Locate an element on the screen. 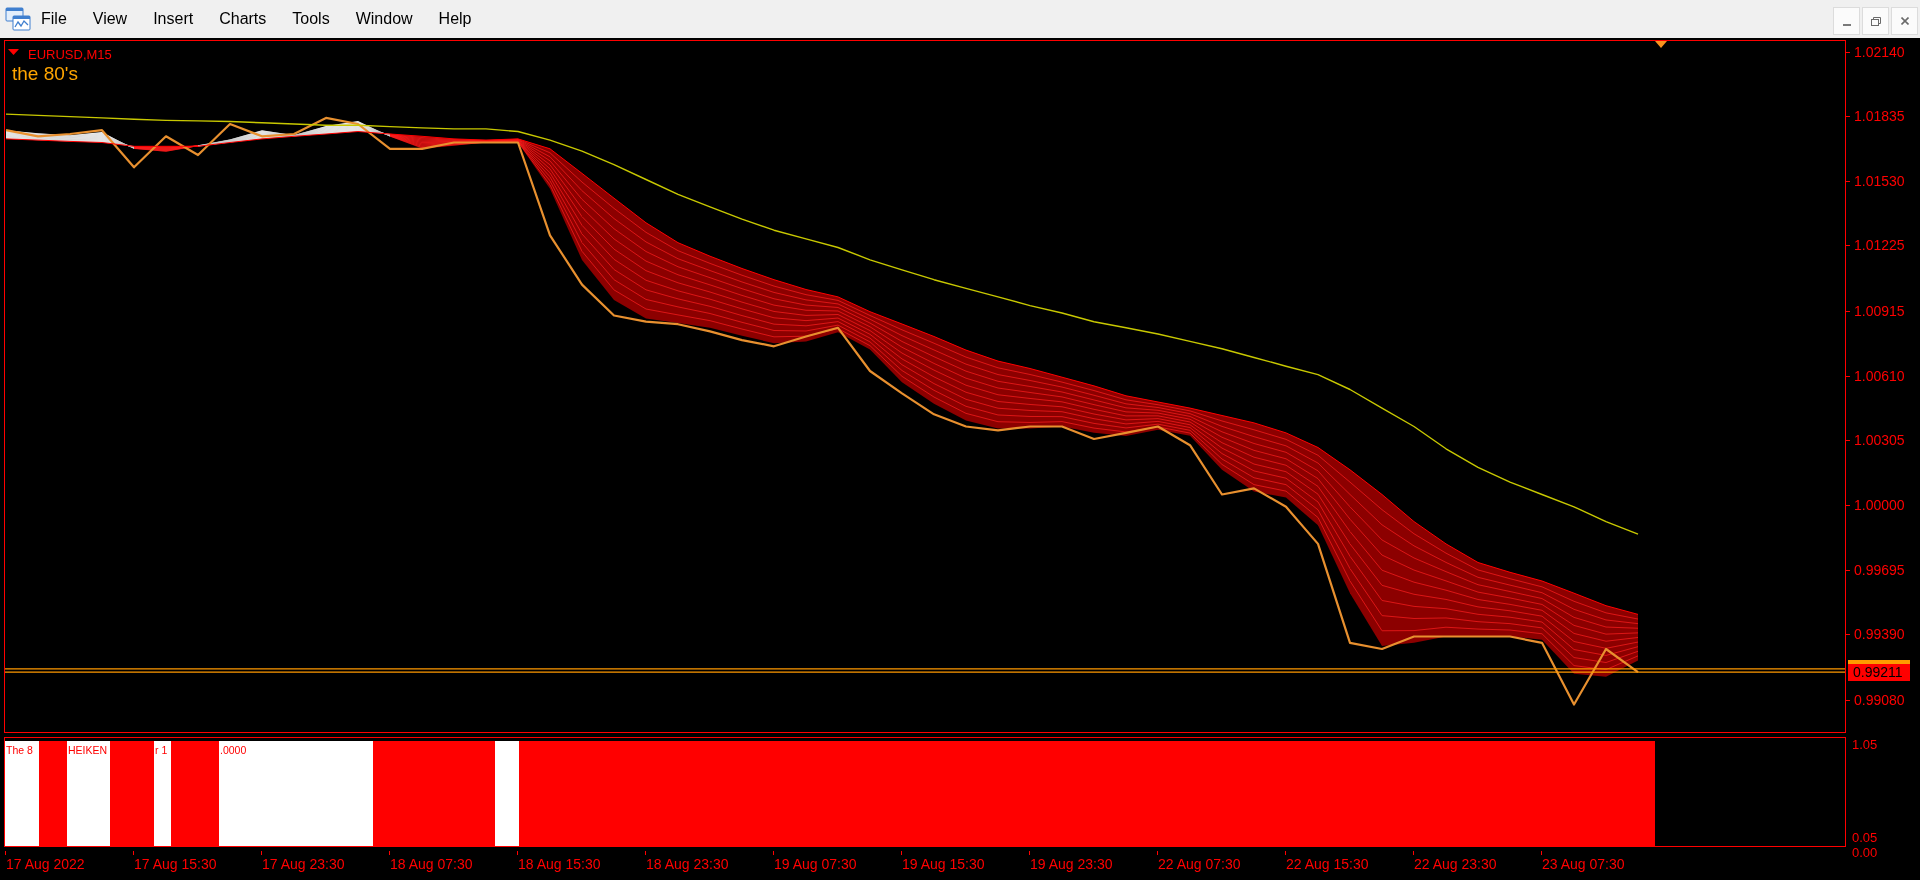 Image resolution: width=1920 pixels, height=880 pixels. close-icon is located at coordinates (1904, 21).